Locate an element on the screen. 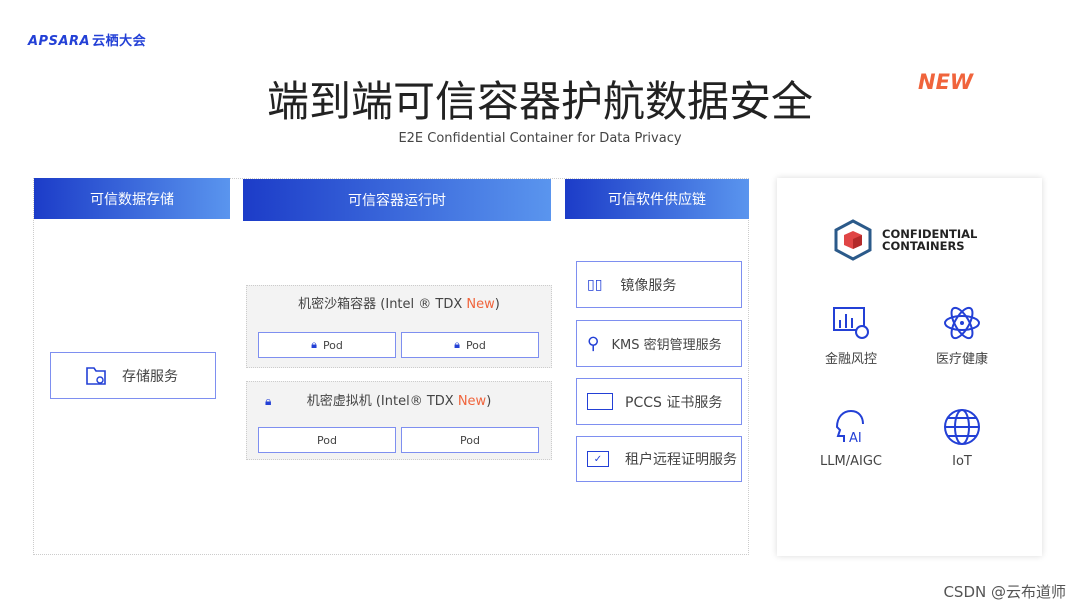  folder-gear-icon is located at coordinates (96, 375).